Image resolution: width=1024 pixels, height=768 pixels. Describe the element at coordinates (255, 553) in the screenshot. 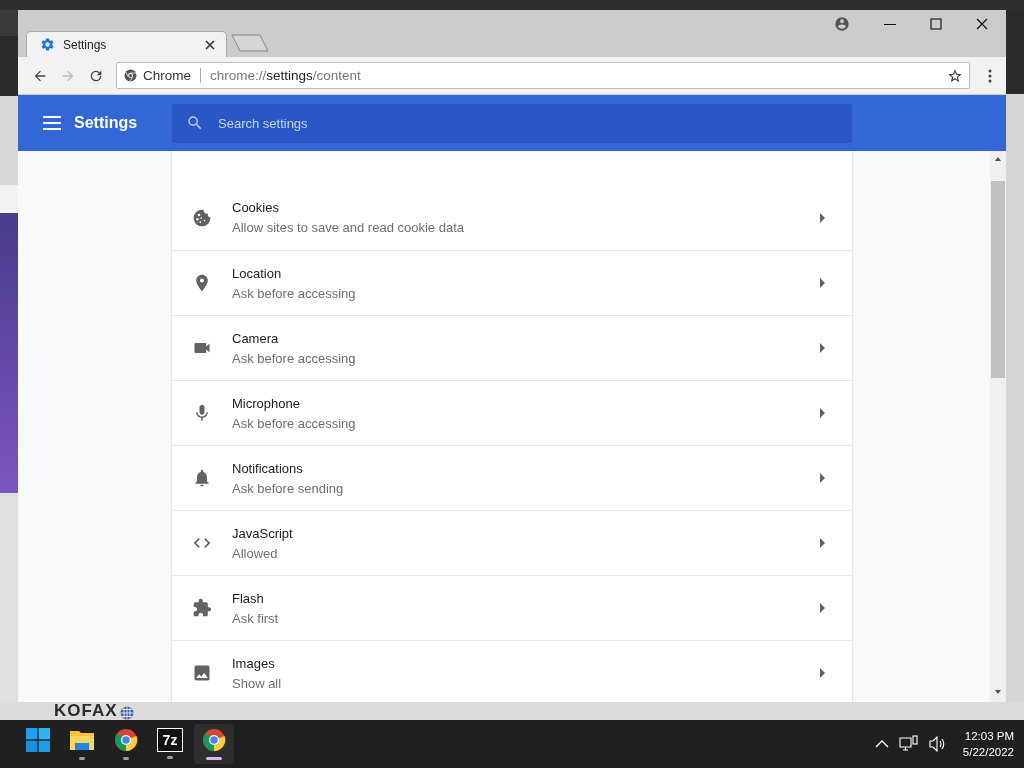

I see `row-subtitle: Allowed` at that location.